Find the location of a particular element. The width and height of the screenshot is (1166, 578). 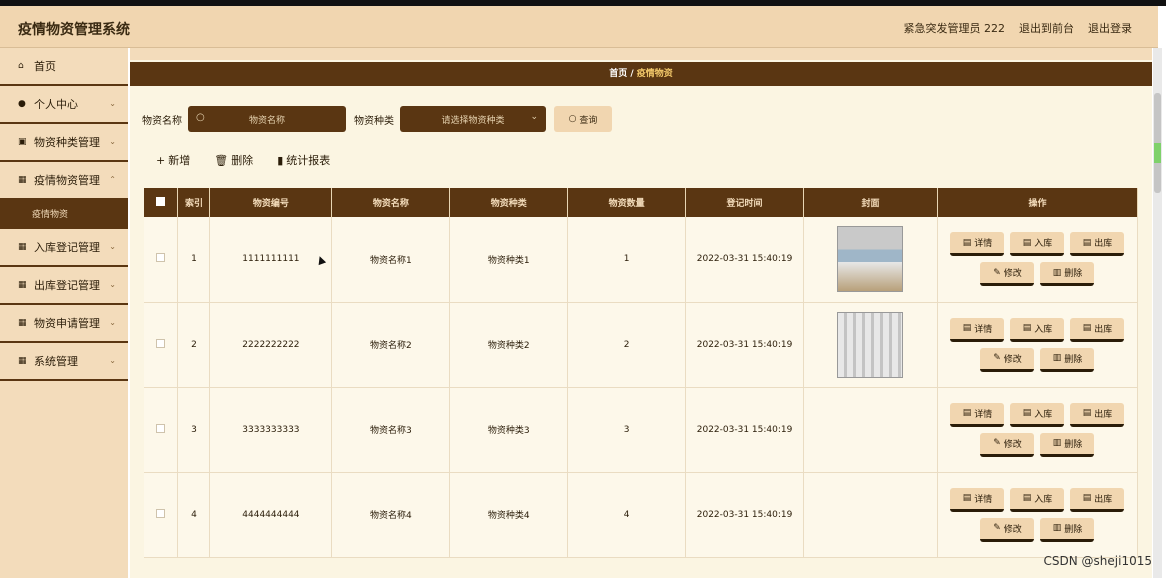

header-actions: 紧急突发管理员 222 退出到前台 退出登录 is located at coordinates (1018, 28).